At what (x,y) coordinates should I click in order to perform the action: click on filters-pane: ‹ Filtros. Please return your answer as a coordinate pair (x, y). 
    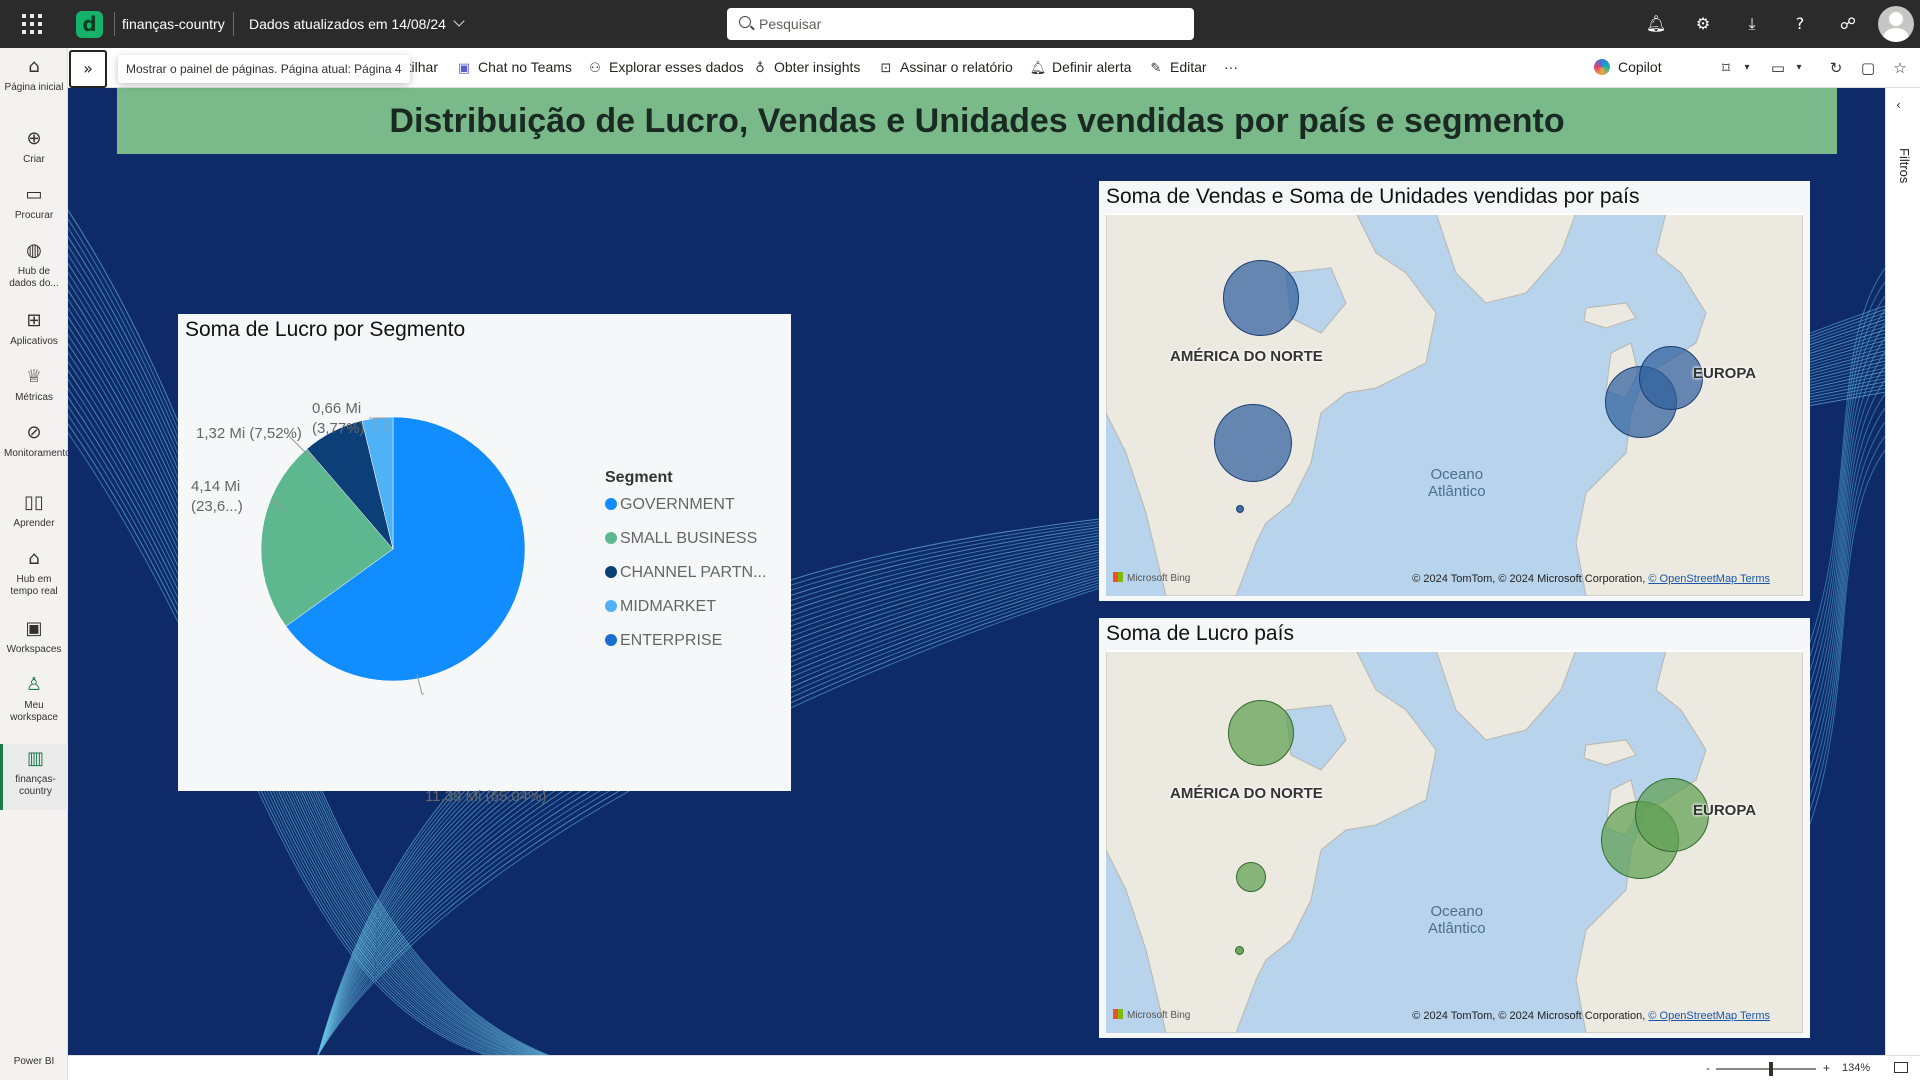
    Looking at the image, I should click on (1902, 571).